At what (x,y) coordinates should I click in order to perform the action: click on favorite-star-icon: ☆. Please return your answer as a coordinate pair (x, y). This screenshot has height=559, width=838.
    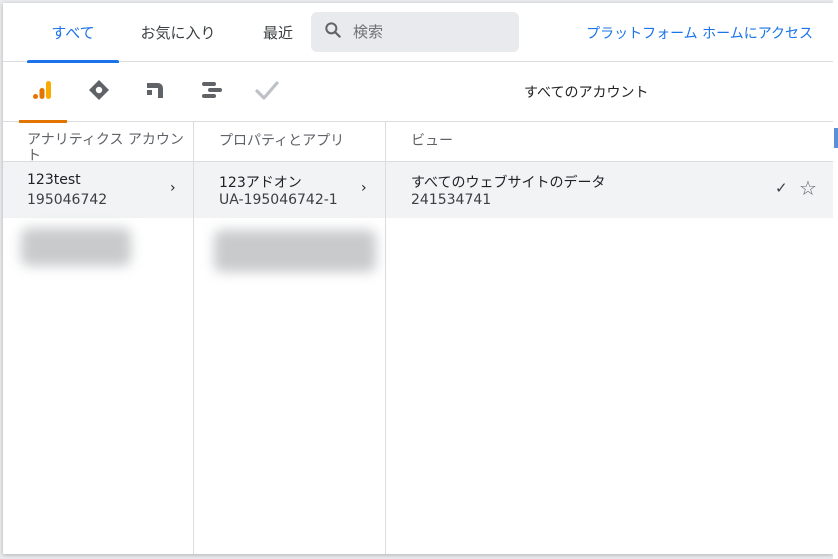
    Looking at the image, I should click on (808, 188).